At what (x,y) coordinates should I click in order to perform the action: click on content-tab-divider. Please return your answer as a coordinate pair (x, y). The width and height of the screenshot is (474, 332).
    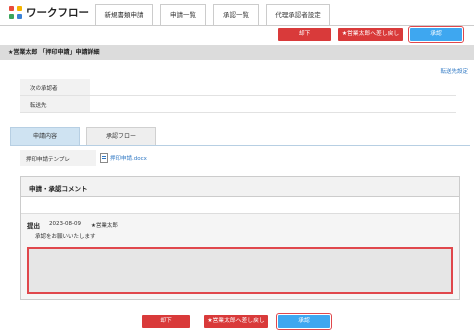
    Looking at the image, I should click on (240, 145).